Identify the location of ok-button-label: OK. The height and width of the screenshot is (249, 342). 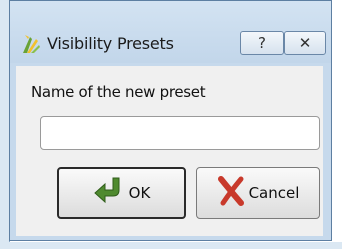
(139, 193).